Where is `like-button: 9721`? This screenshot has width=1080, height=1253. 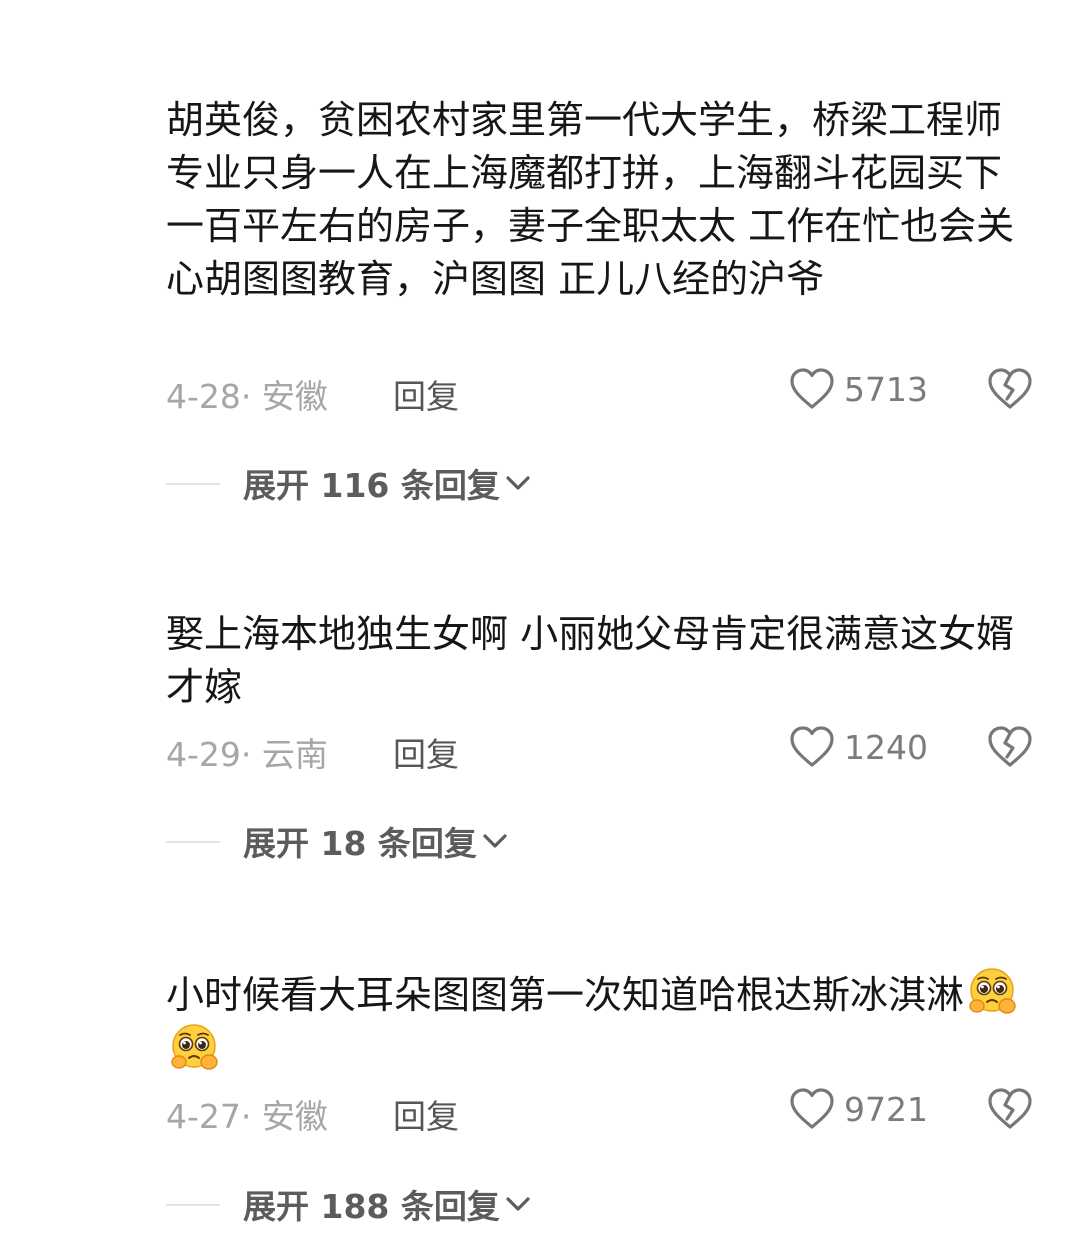
like-button: 9721 is located at coordinates (858, 1109).